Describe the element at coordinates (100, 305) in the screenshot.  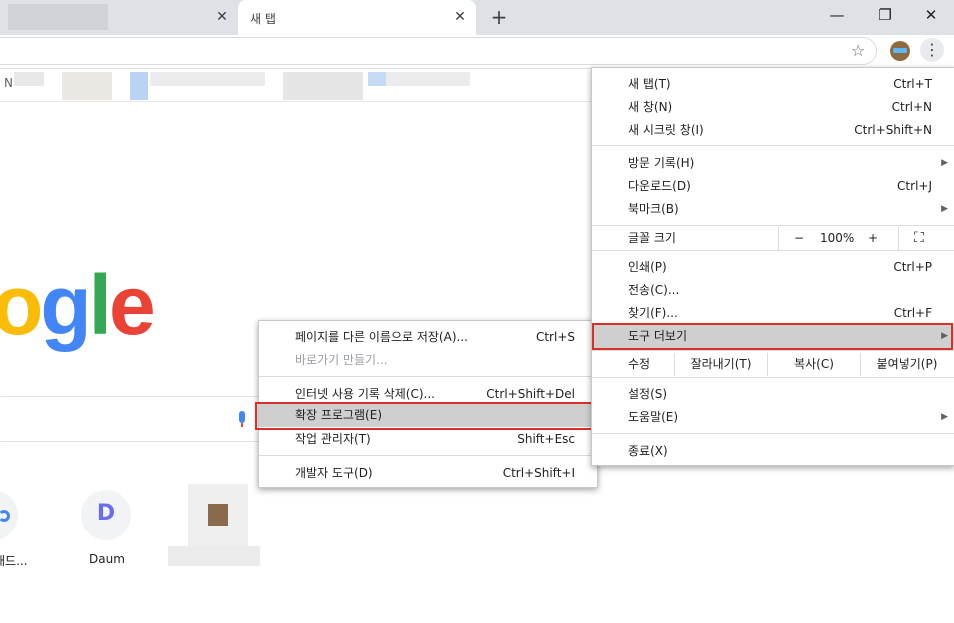
I see `logo-letter: l` at that location.